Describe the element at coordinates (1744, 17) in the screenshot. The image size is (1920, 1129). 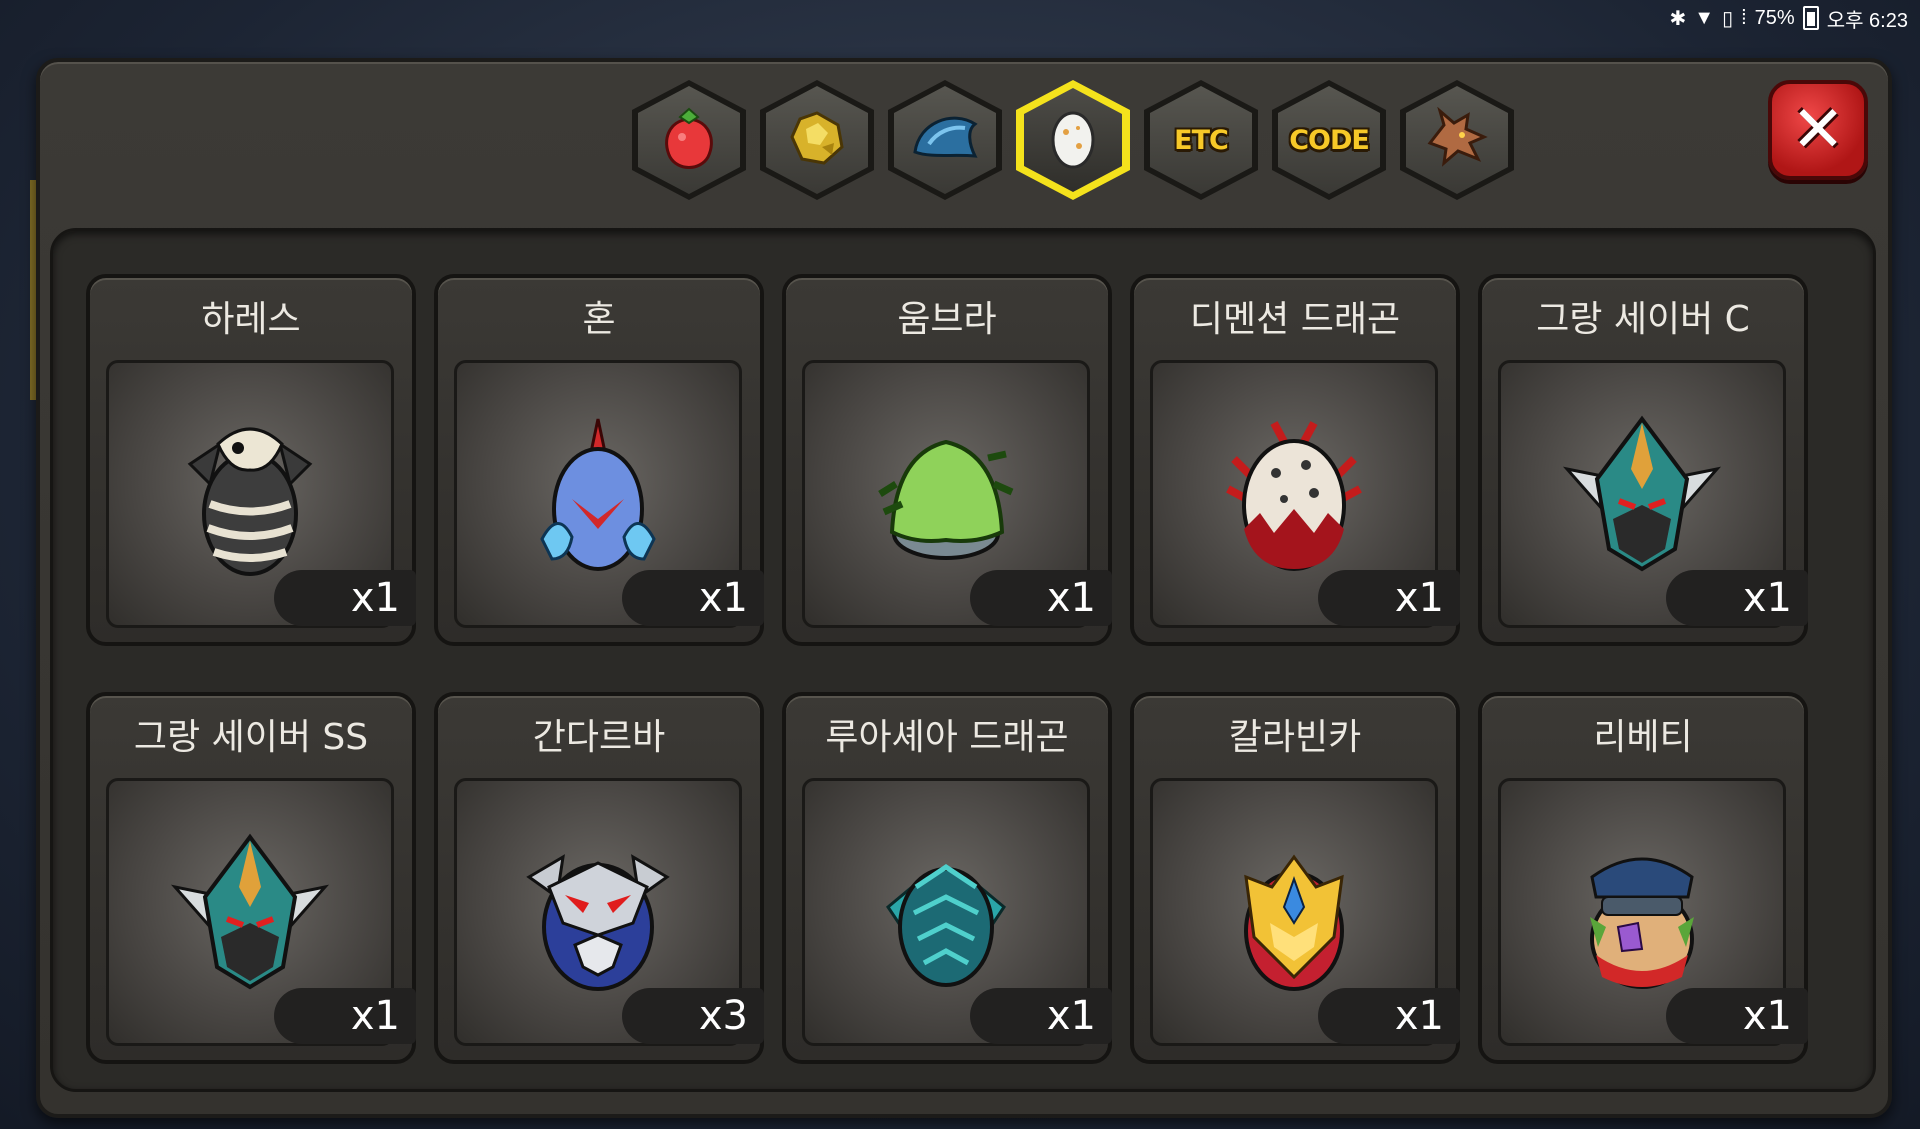
I see `signal-icon: ⁞` at that location.